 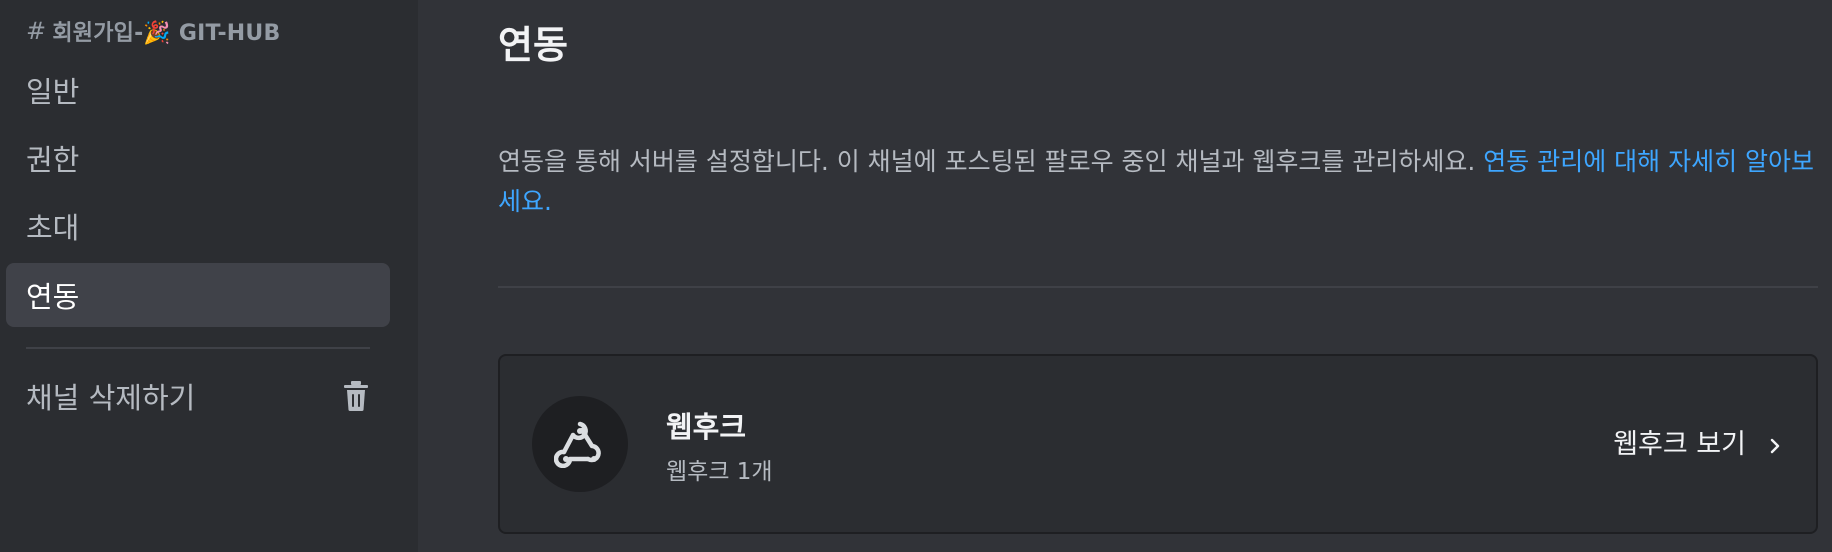 I want to click on trash-icon, so click(x=356, y=396).